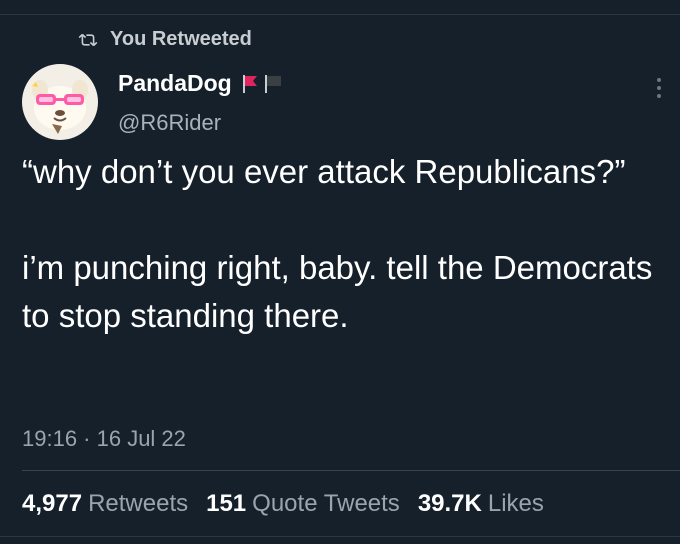 The image size is (680, 544). I want to click on retweets-label: Retweets, so click(138, 503).